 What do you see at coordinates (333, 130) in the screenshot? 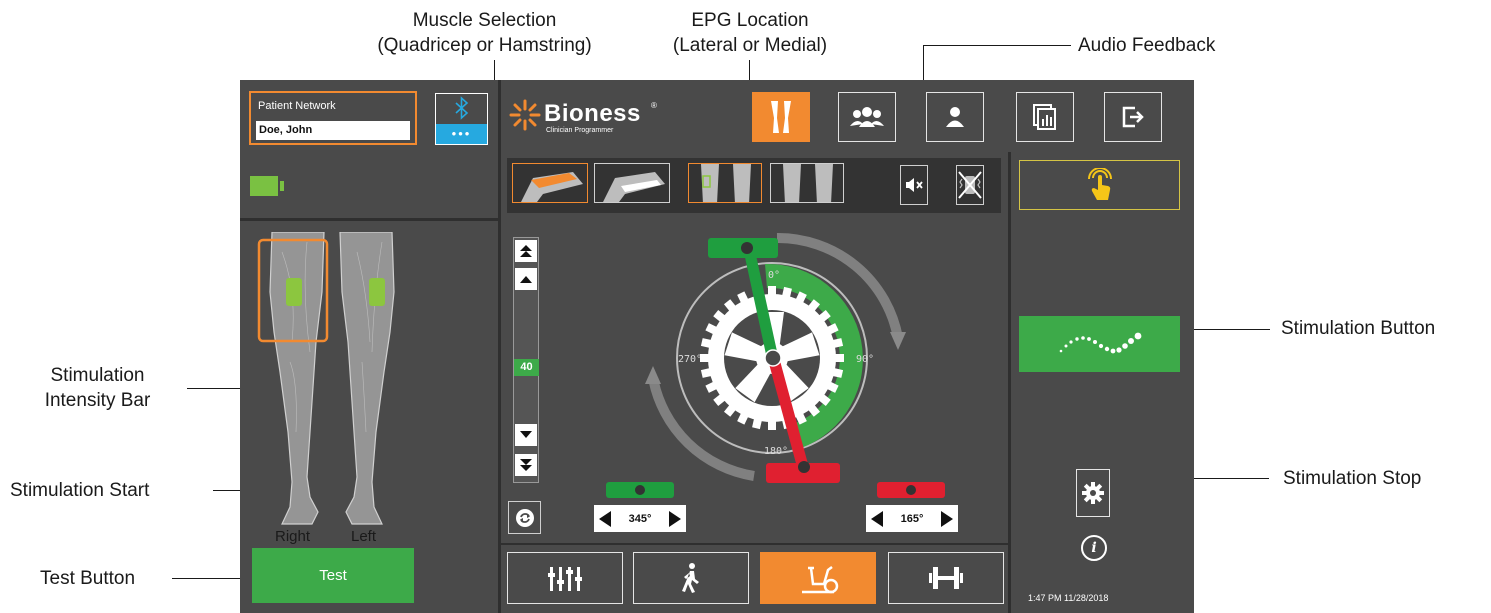
I see `patient-network-field: Doe, John` at bounding box center [333, 130].